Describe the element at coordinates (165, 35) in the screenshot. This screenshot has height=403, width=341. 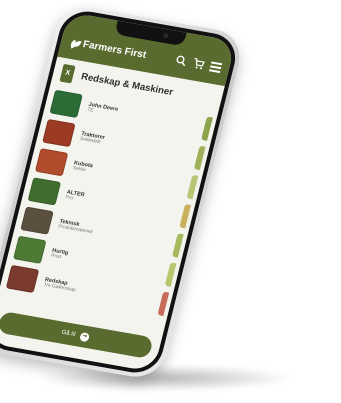
I see `camera-icon` at that location.